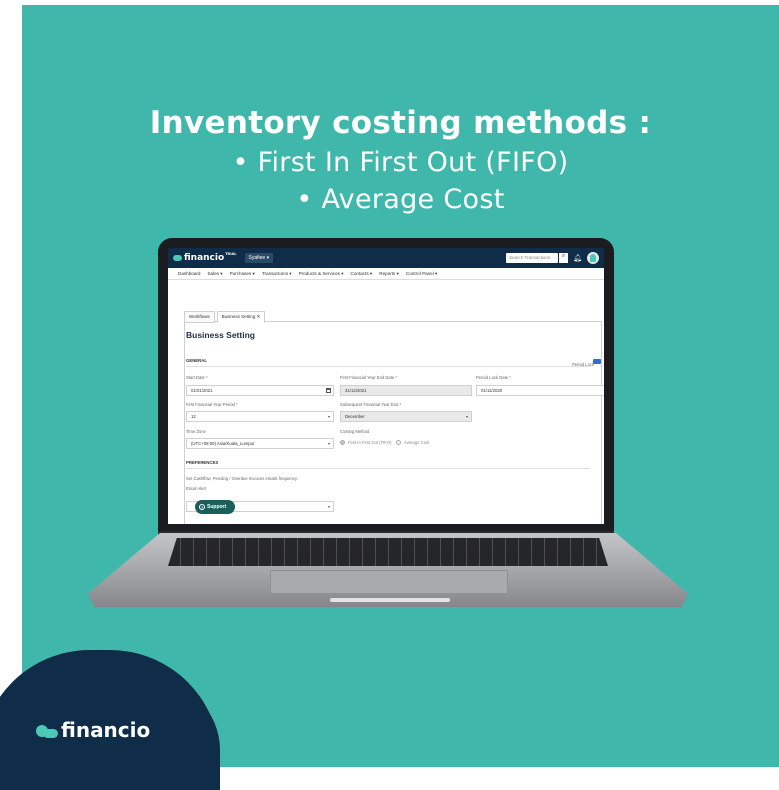  I want to click on brand-name: financio, so click(106, 730).